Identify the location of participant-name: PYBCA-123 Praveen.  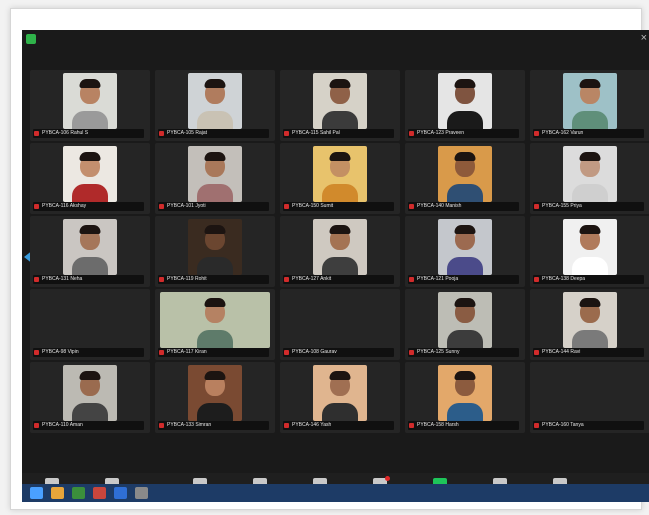
(463, 133).